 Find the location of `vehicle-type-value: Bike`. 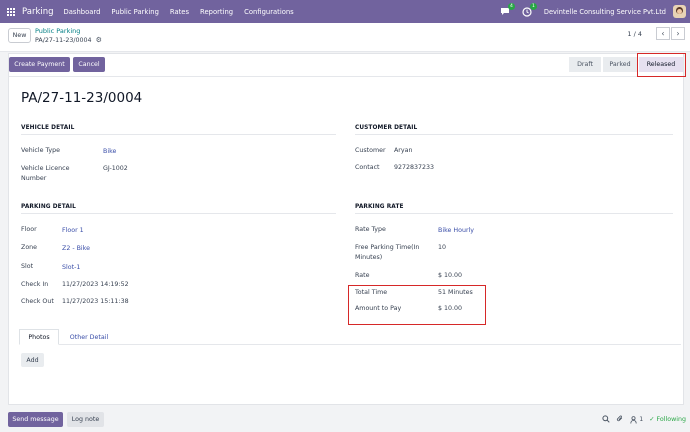

vehicle-type-value: Bike is located at coordinates (109, 152).